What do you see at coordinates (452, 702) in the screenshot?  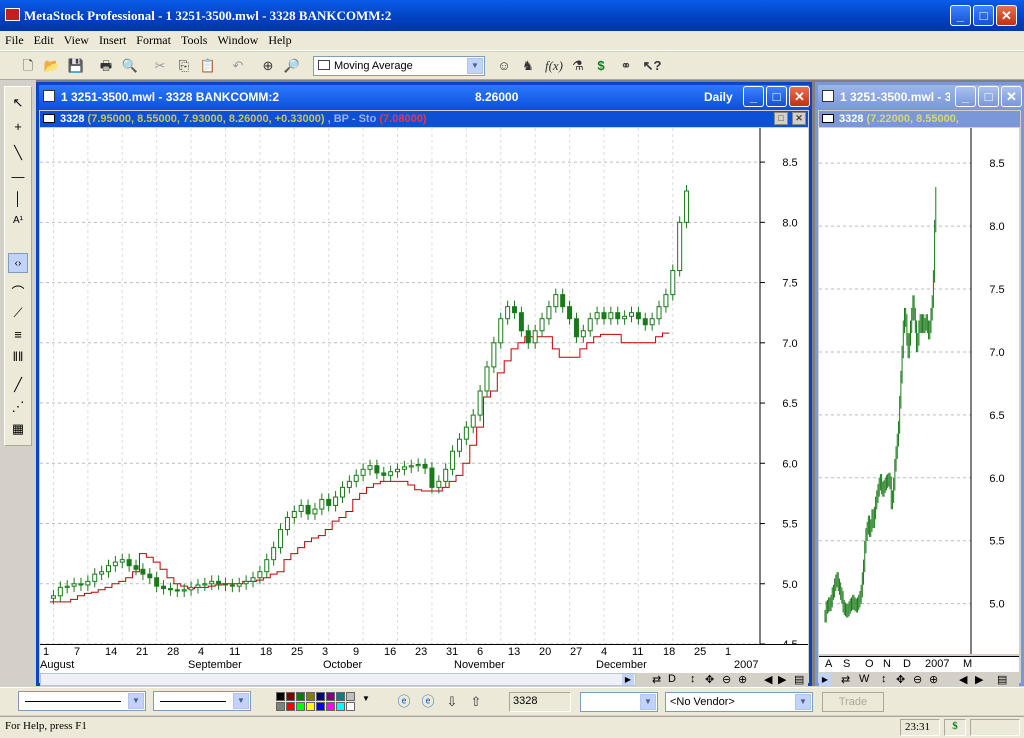 I see `download-icon: ⇩` at bounding box center [452, 702].